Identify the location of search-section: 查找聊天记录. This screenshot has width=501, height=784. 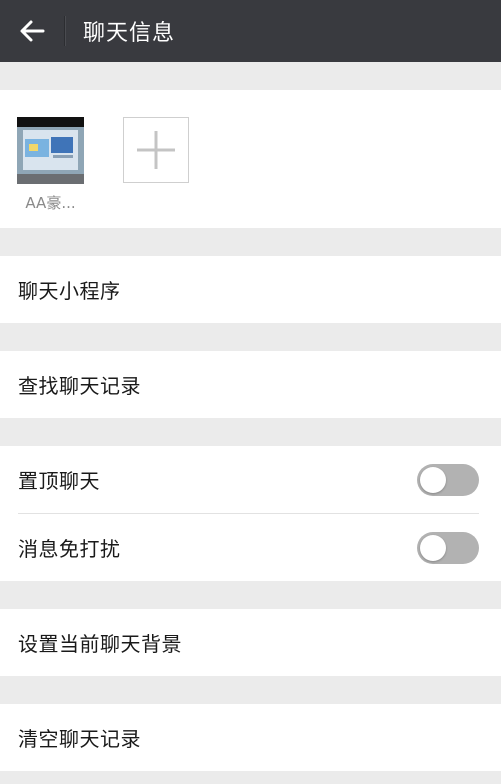
(250, 384).